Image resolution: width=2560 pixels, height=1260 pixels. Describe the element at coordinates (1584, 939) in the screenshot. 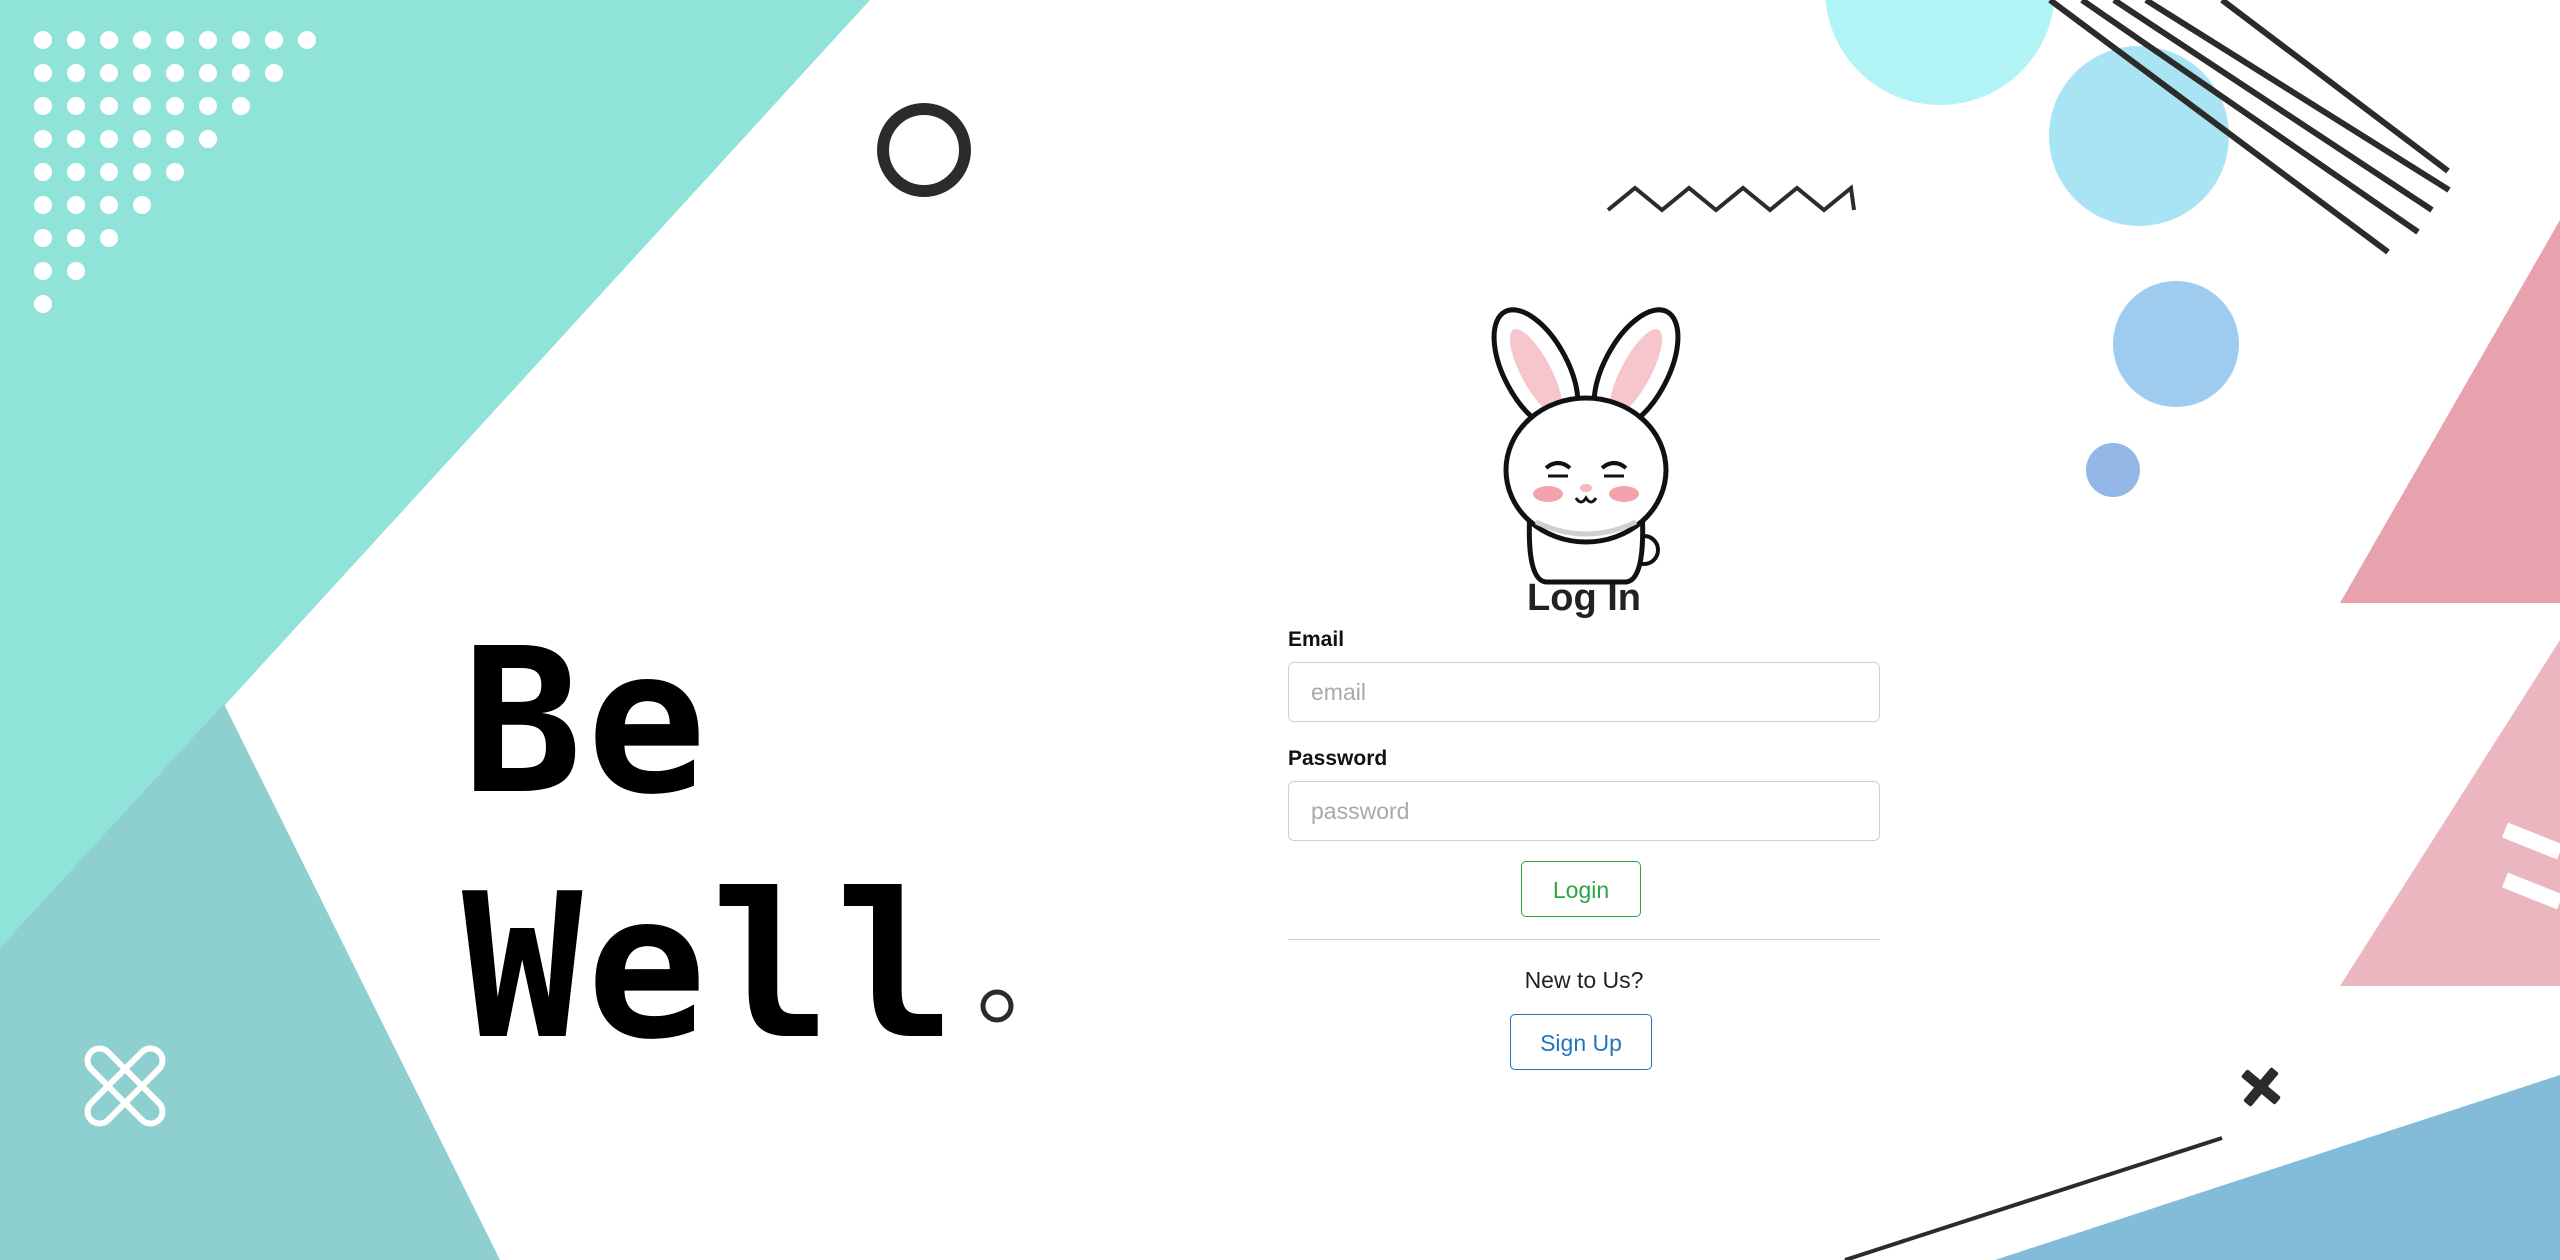

I see `divider` at that location.